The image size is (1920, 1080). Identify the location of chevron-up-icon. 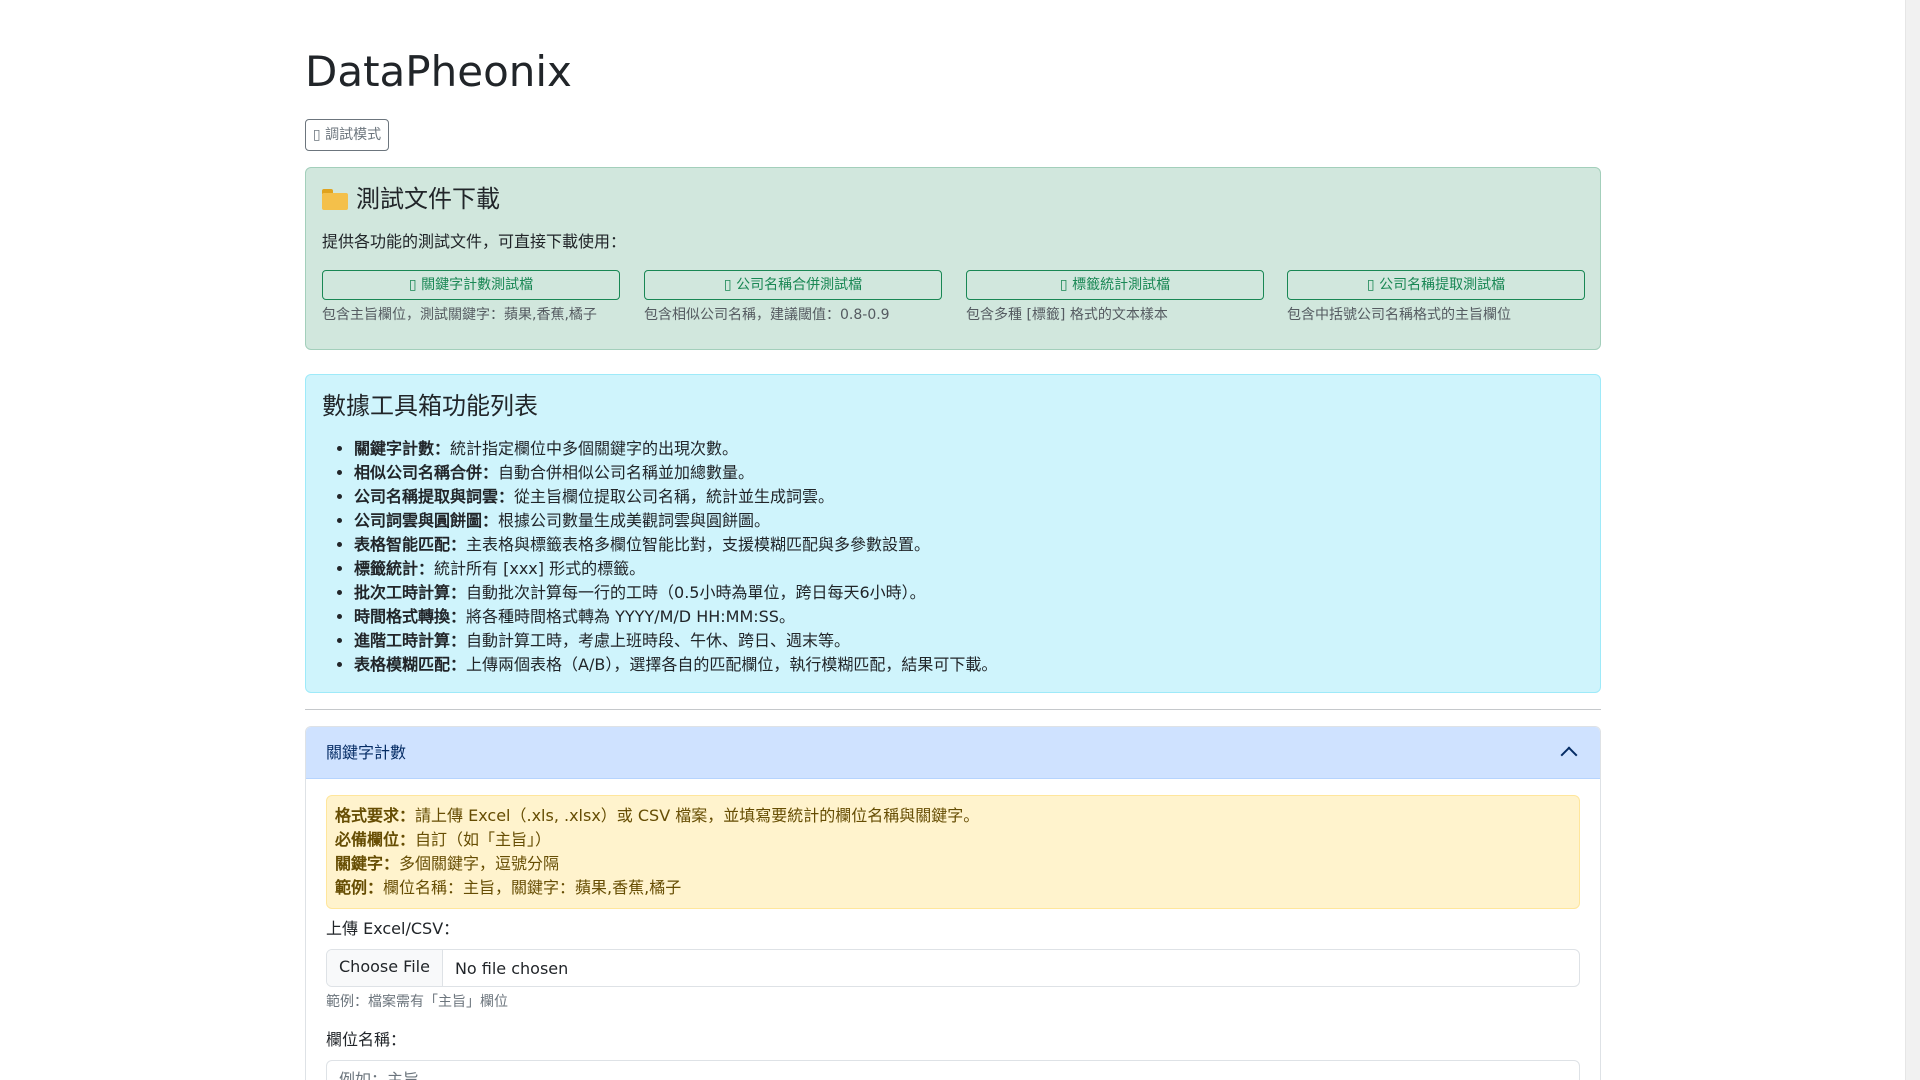
(1569, 755).